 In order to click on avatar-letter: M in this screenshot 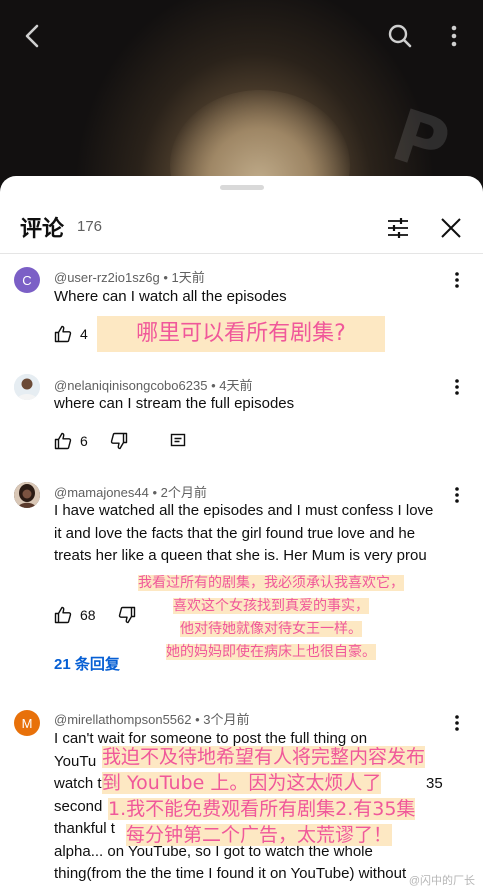, I will do `click(27, 723)`.